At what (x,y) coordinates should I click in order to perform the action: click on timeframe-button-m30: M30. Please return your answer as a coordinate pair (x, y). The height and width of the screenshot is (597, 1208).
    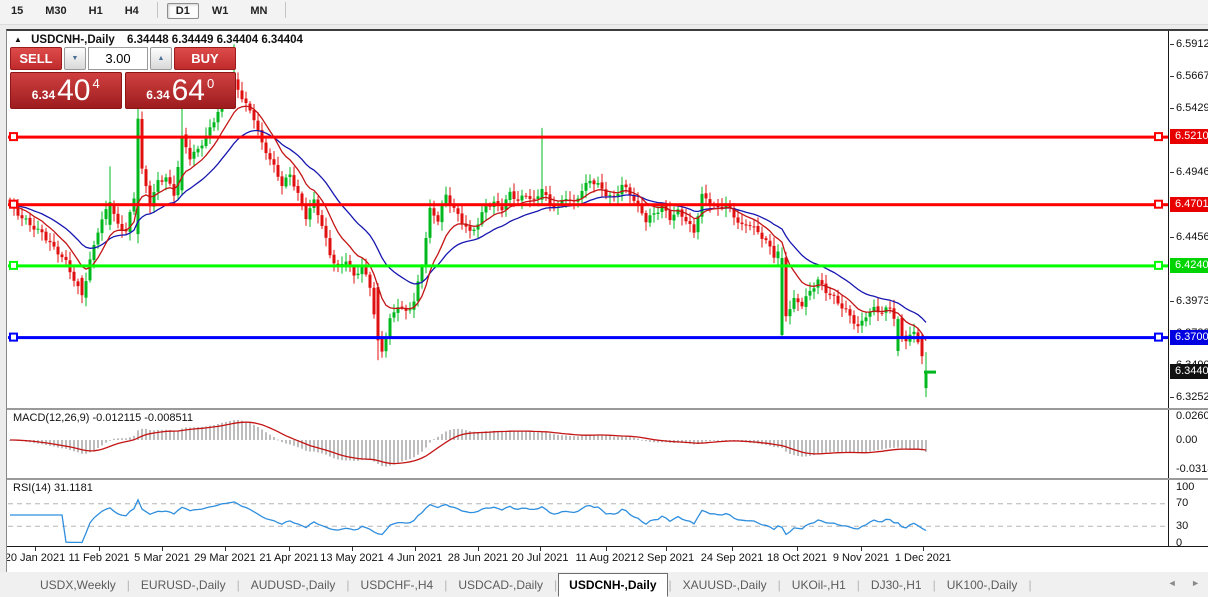
    Looking at the image, I should click on (55, 11).